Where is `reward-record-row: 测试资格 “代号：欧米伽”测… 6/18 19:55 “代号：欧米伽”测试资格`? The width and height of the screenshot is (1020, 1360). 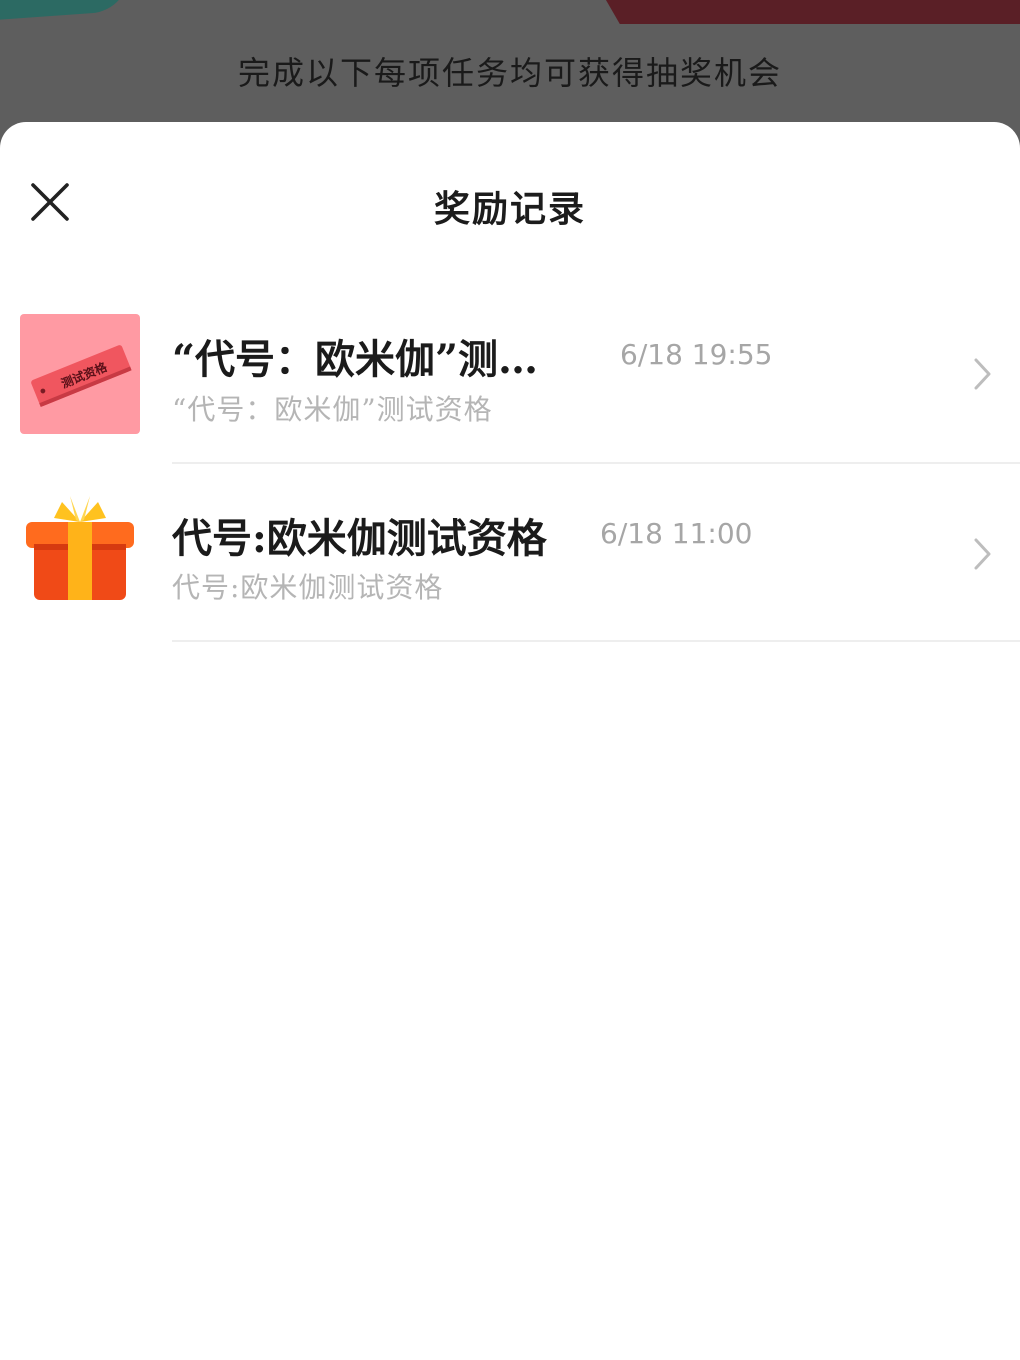 reward-record-row: 测试资格 “代号：欧米伽”测… 6/18 19:55 “代号：欧米伽”测试资格 is located at coordinates (510, 381).